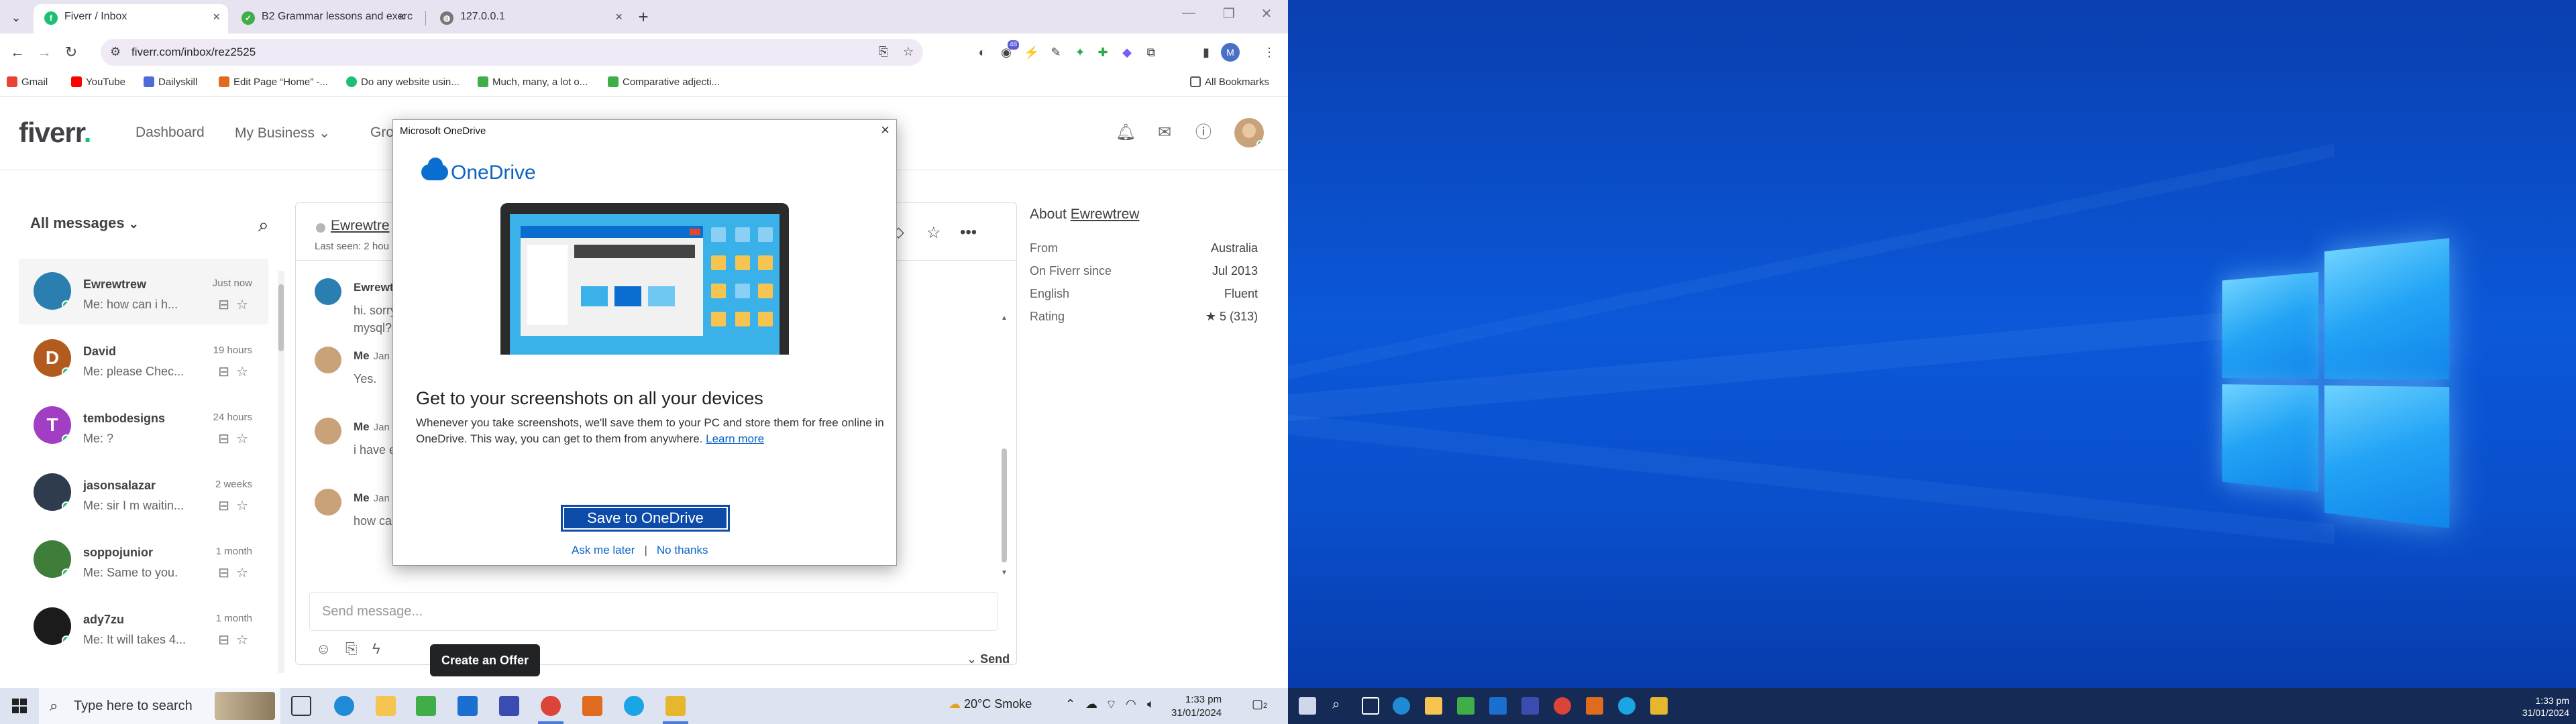 This screenshot has width=2576, height=724. I want to click on wifi-icon: ◠, so click(1131, 704).